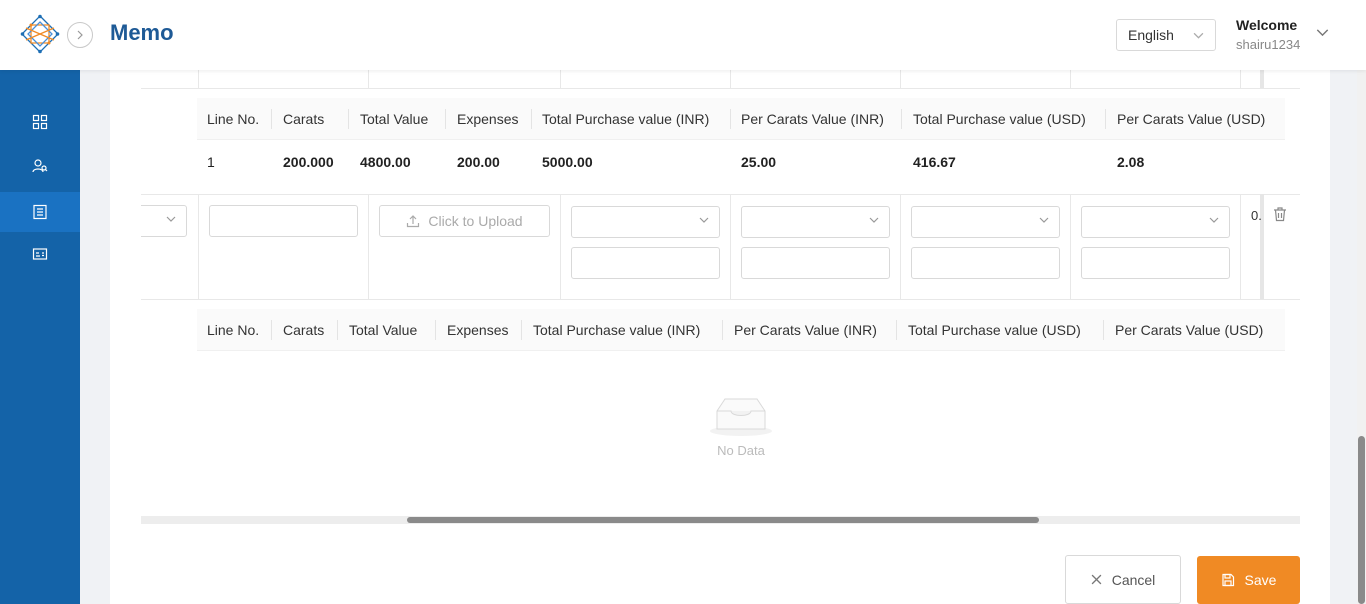  What do you see at coordinates (164, 221) in the screenshot?
I see `row-select-partial` at bounding box center [164, 221].